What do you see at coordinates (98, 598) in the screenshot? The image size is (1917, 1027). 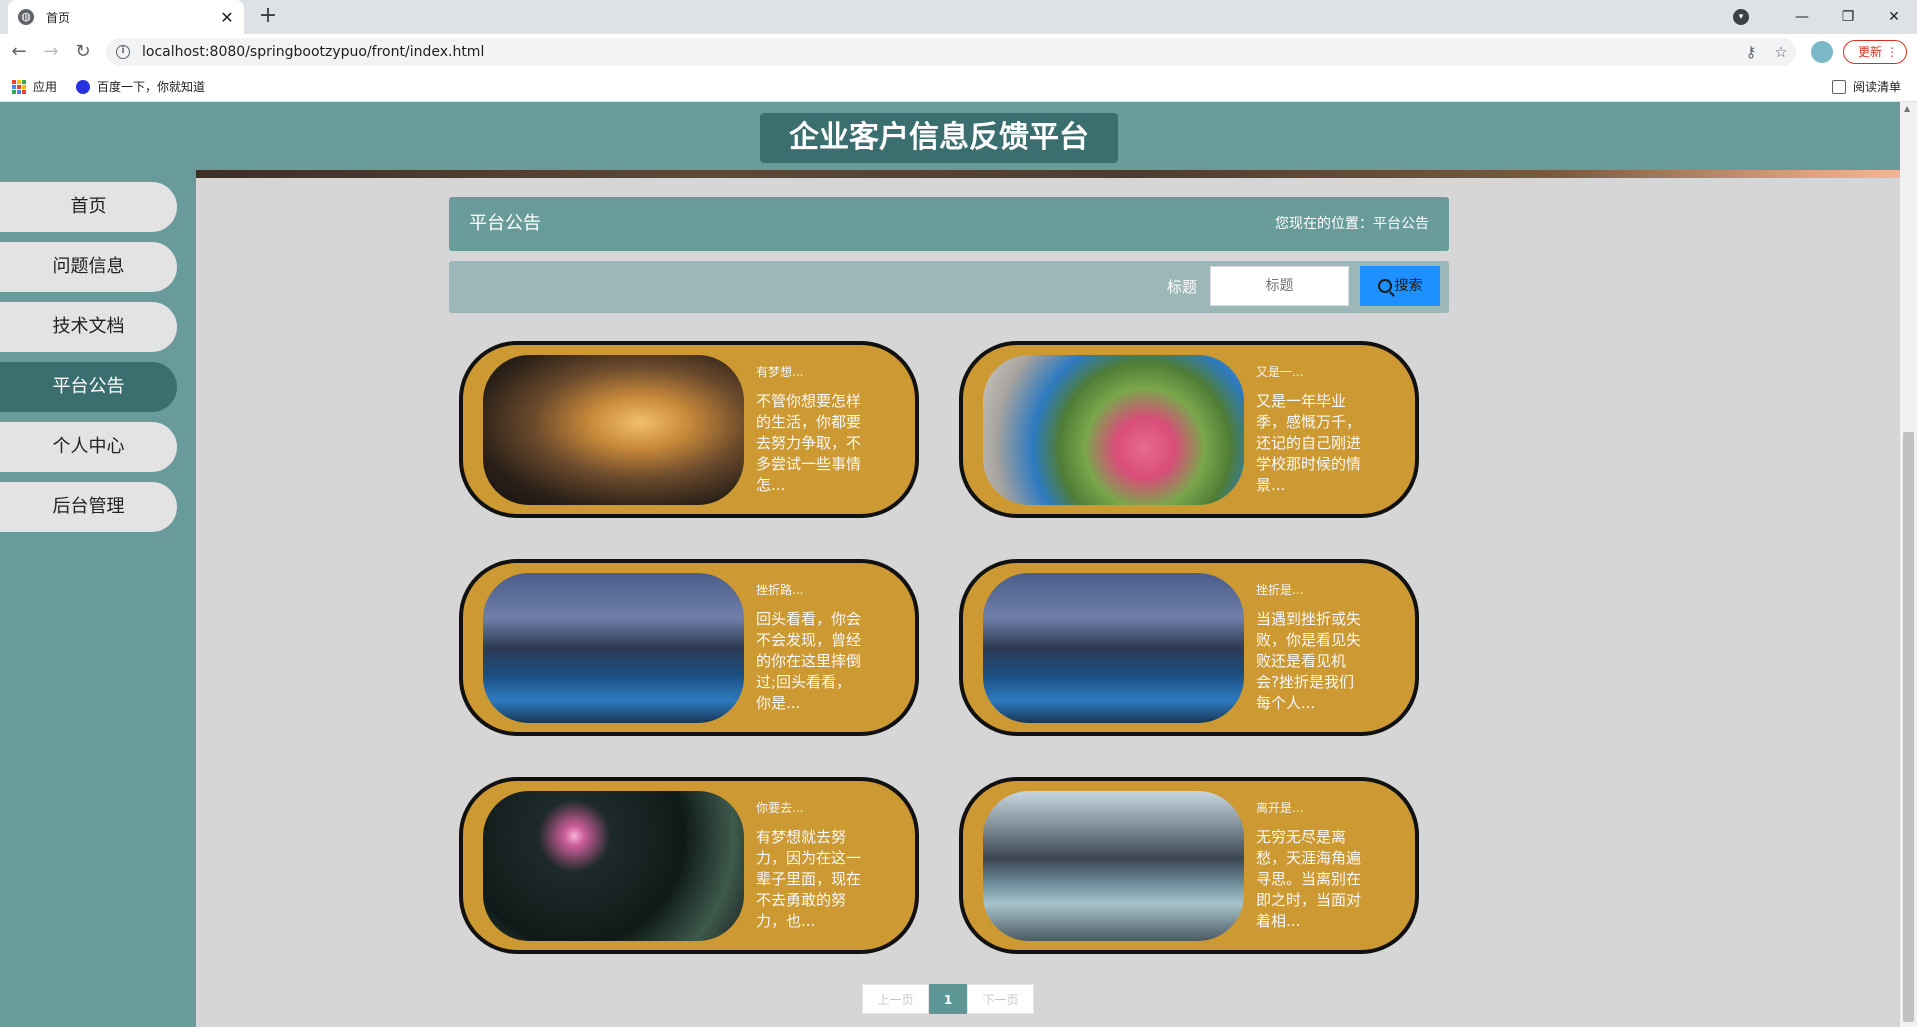 I see `sidebar-nav: 首页 问题信息 技术文档 平台公告 个人中心 后台管理` at bounding box center [98, 598].